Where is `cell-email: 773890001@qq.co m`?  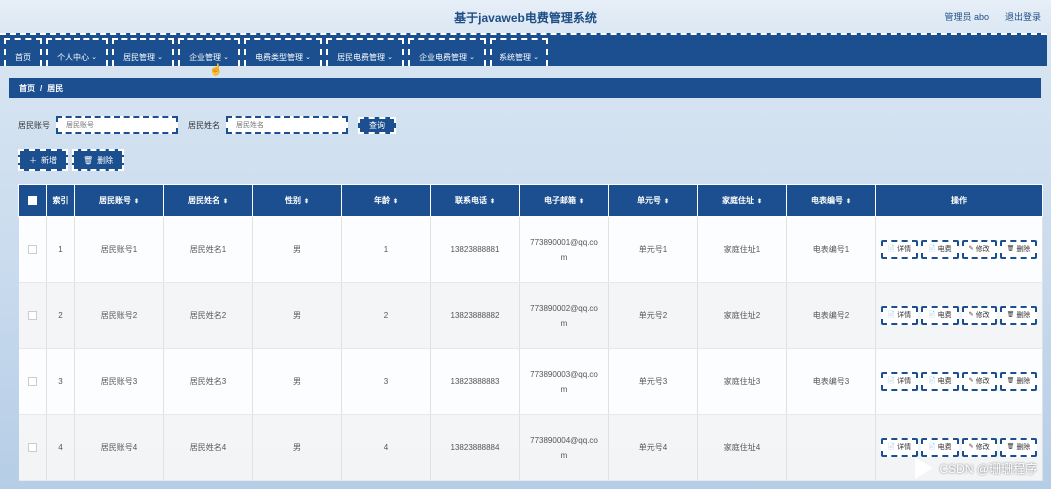 cell-email: 773890001@qq.co m is located at coordinates (564, 249).